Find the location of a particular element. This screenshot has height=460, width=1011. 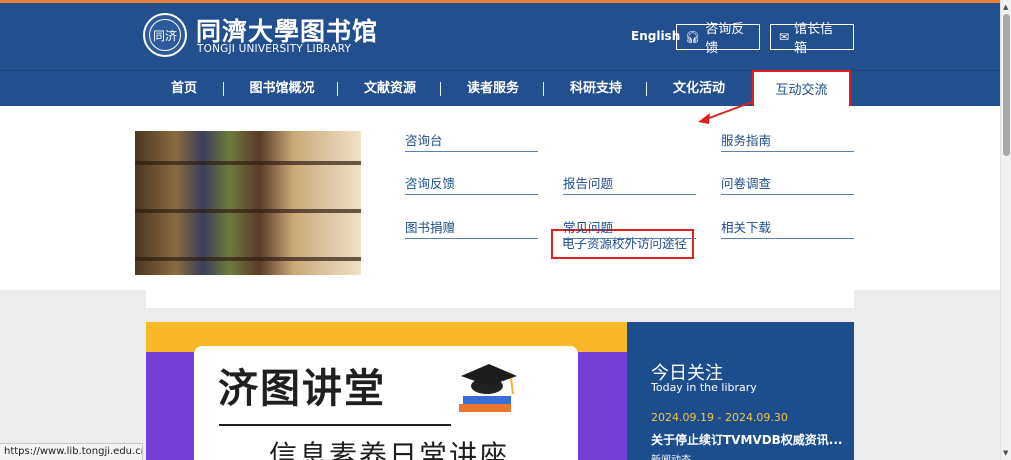

nav-item-about: 图书馆概况 is located at coordinates (282, 89).